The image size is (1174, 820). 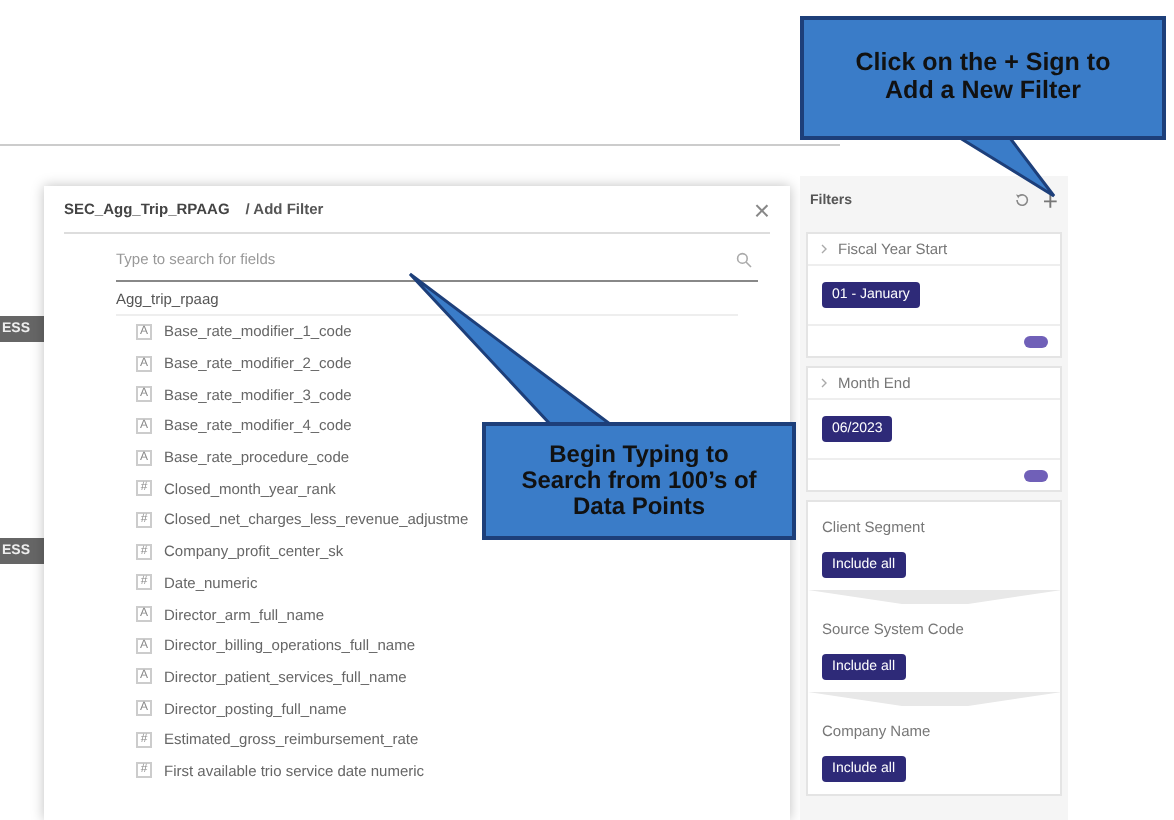 What do you see at coordinates (1022, 200) in the screenshot?
I see `reset-icon` at bounding box center [1022, 200].